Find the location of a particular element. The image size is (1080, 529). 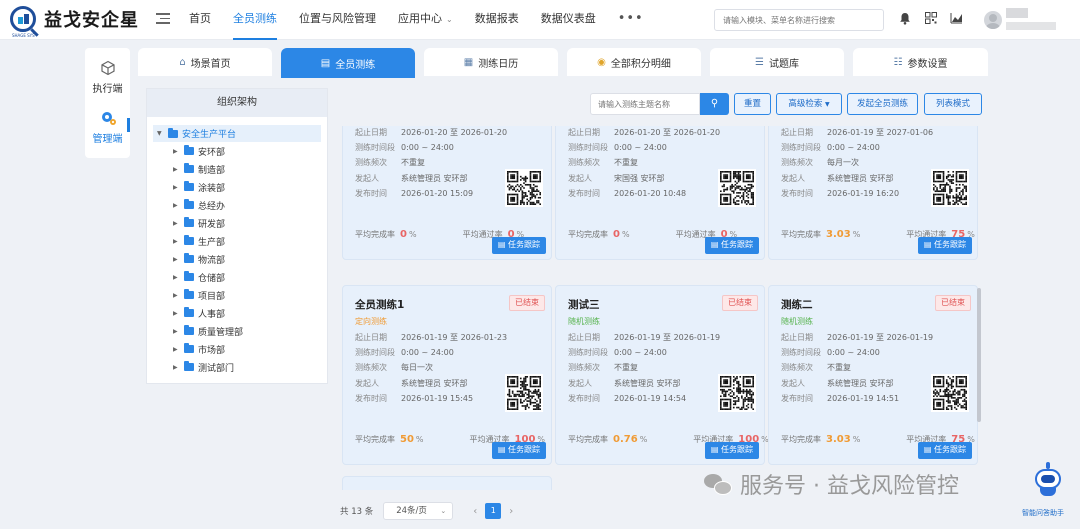

card-grid-scrollbar is located at coordinates (979, 276).